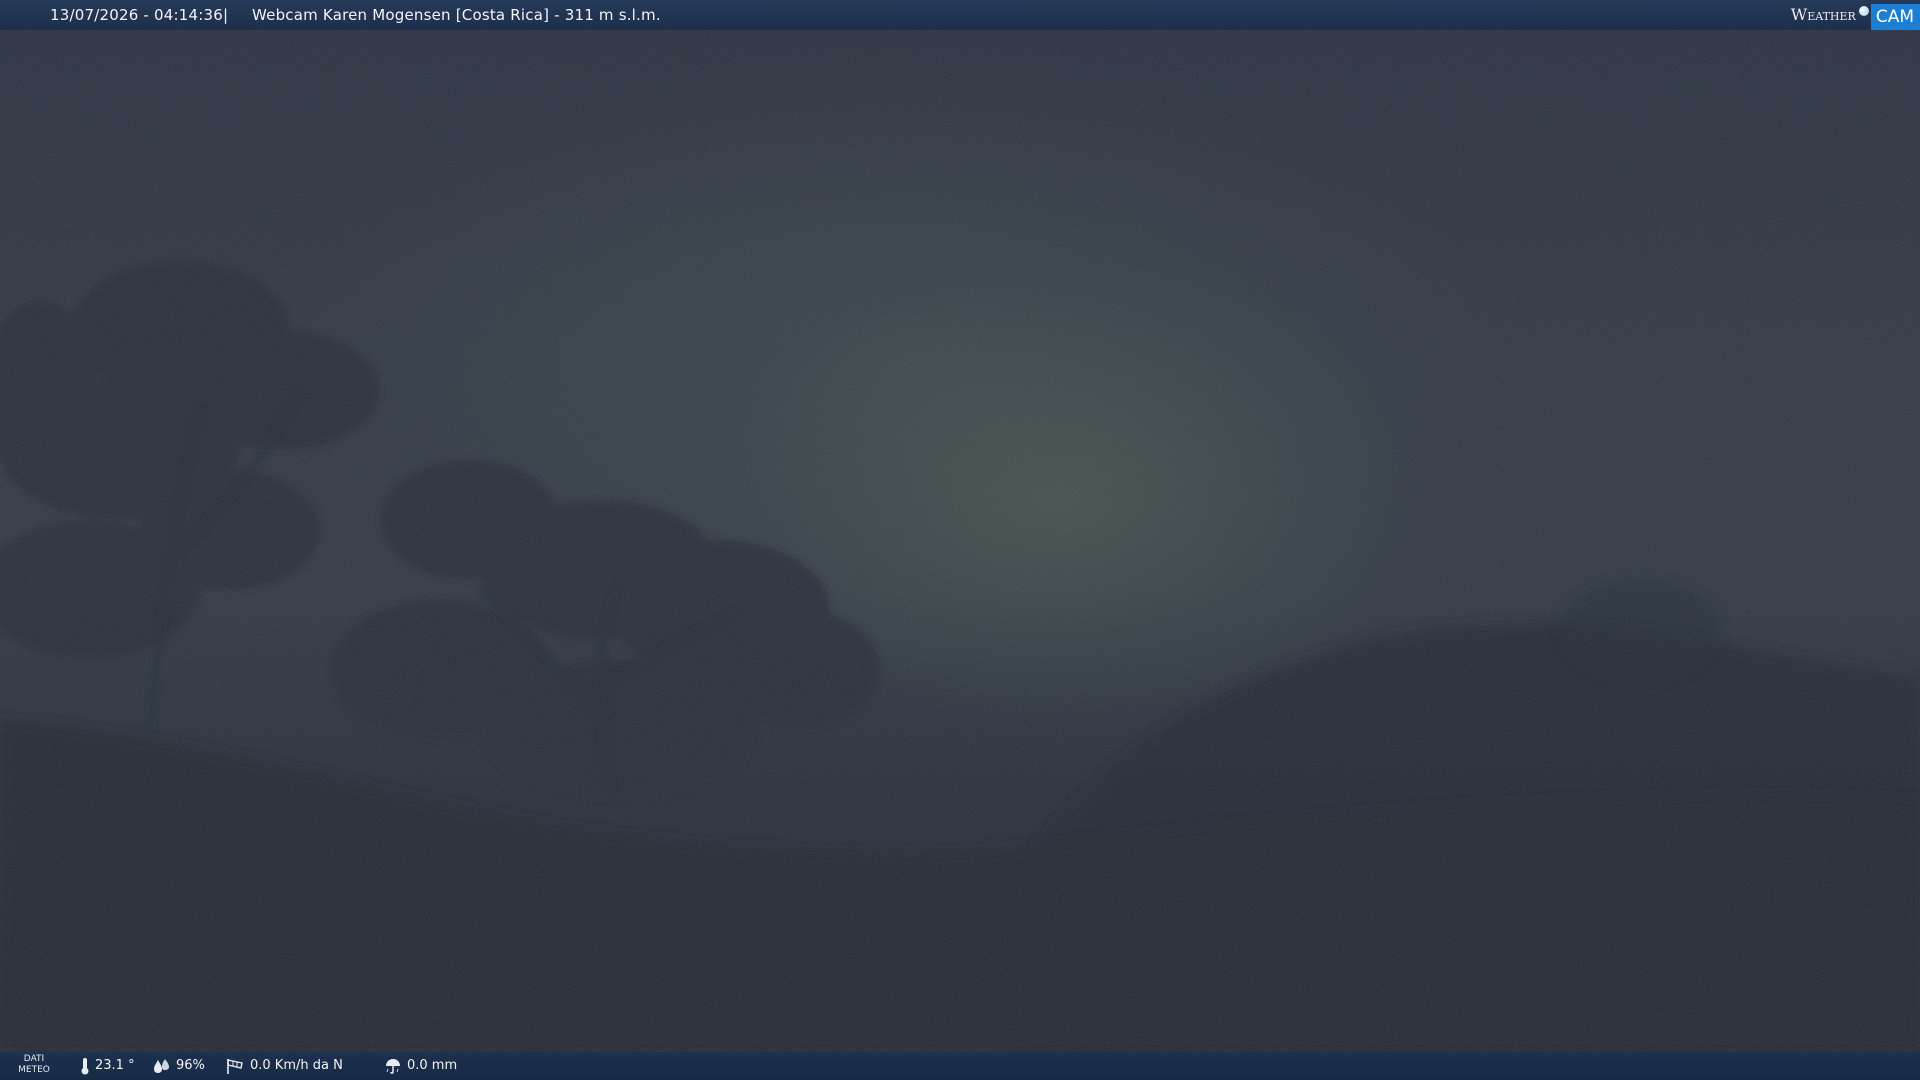 The height and width of the screenshot is (1080, 1920). I want to click on weathercam-logo: Weather CAM, so click(1855, 15).